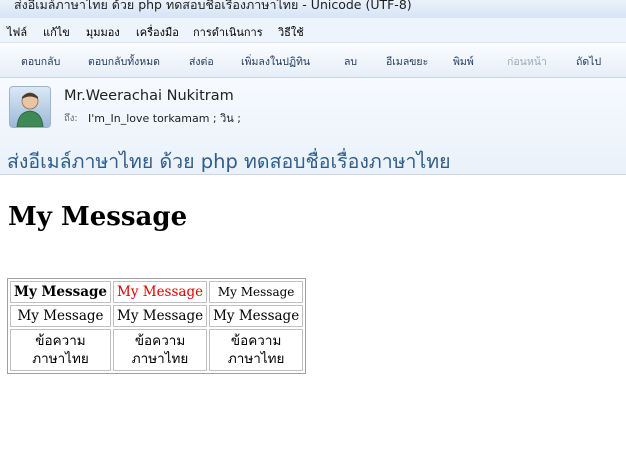  I want to click on previous-button: ก่อนหน้า, so click(527, 61).